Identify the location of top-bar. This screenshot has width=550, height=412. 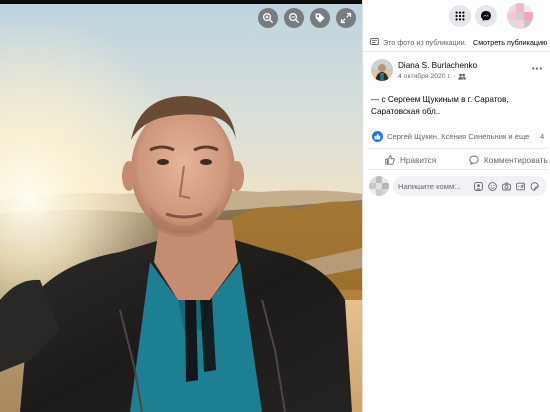
(456, 16).